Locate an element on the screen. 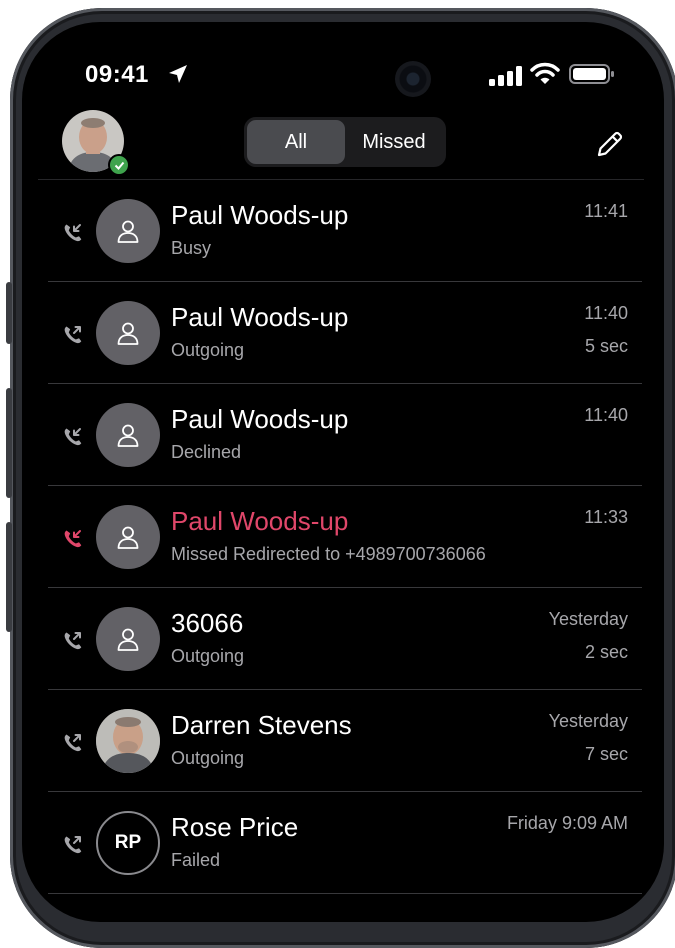 This screenshot has width=675, height=948. battery-icon is located at coordinates (591, 74).